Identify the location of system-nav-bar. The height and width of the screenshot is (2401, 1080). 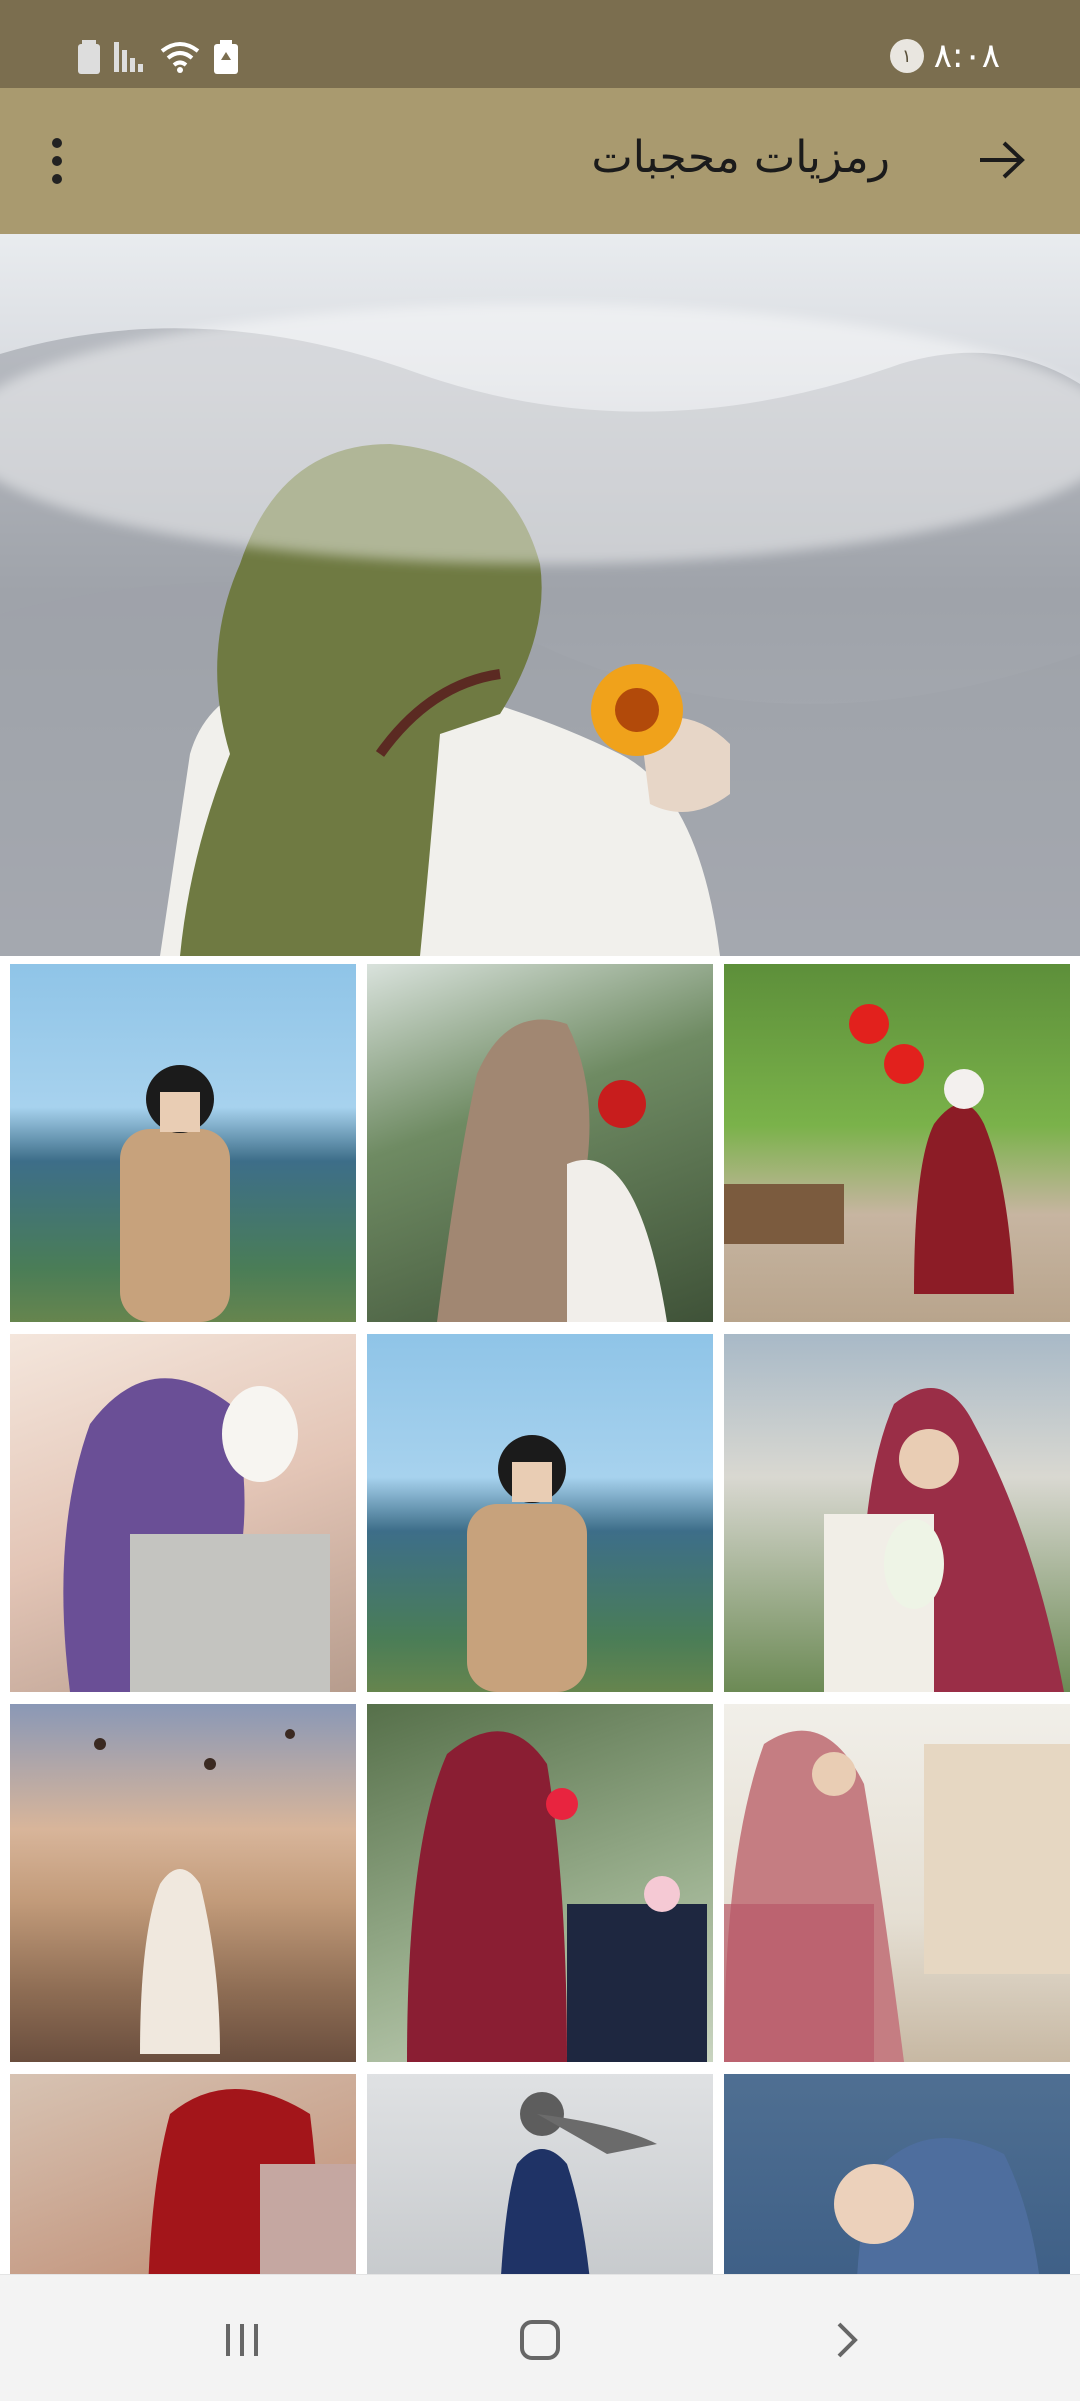
(540, 2337).